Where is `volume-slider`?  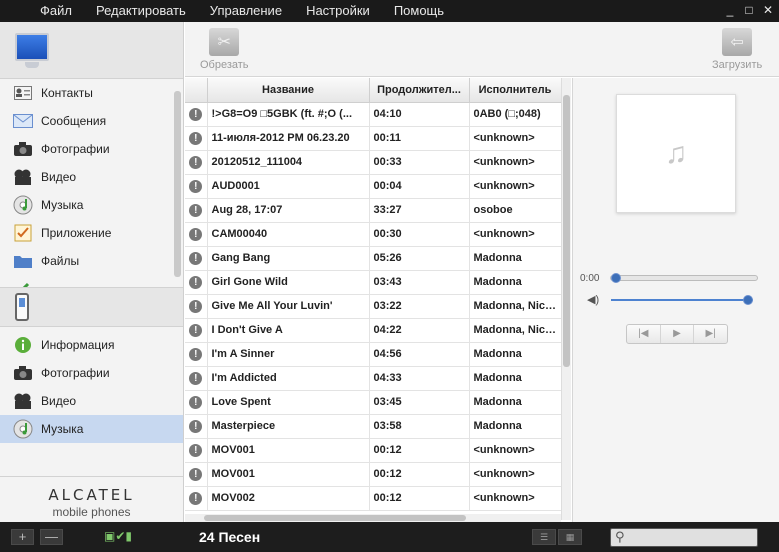 volume-slider is located at coordinates (682, 300).